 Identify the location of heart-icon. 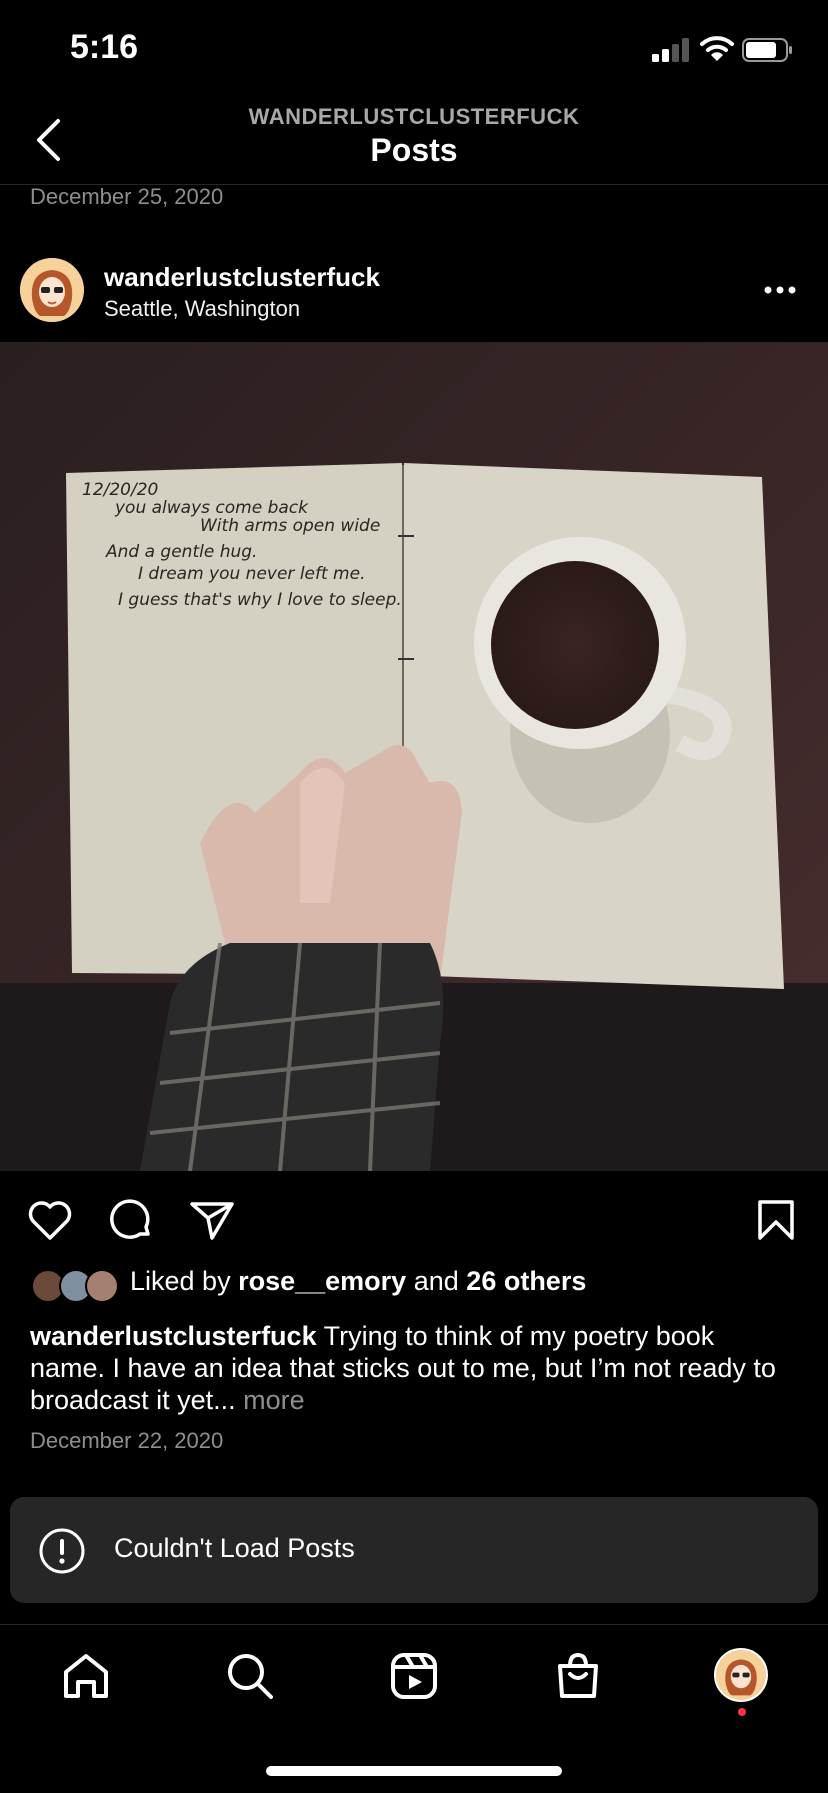
(50, 1220).